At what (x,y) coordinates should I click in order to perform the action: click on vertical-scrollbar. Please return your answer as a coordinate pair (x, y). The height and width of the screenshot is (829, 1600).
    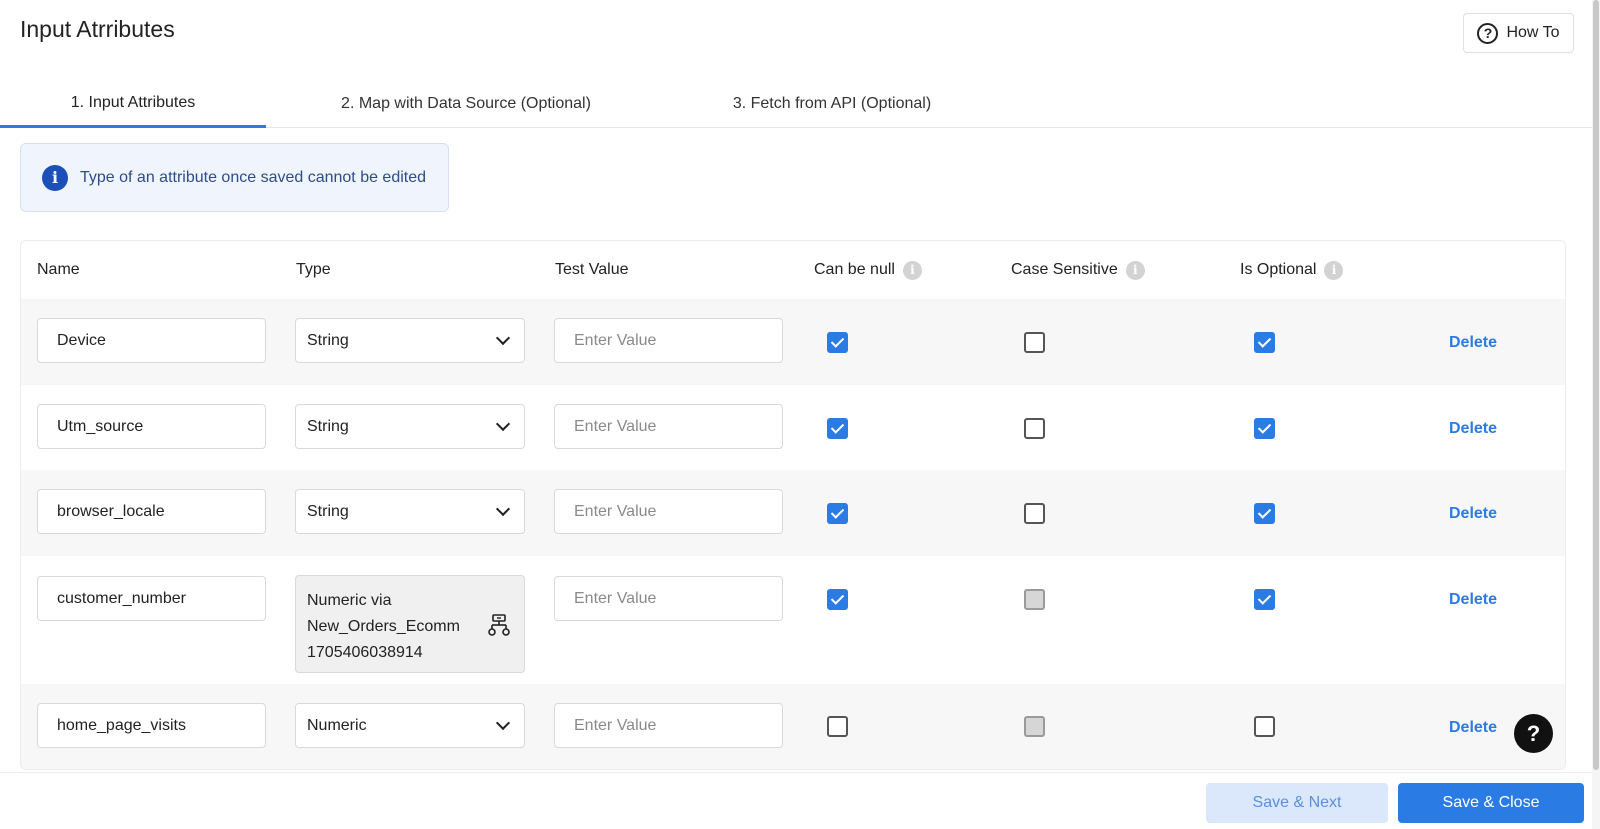
    Looking at the image, I should click on (1596, 414).